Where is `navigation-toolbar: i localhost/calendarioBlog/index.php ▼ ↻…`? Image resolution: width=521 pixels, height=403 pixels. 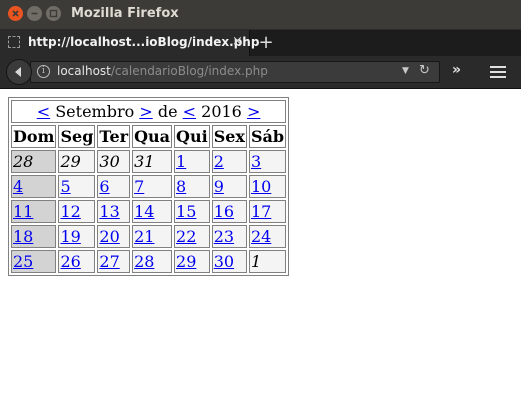
navigation-toolbar: i localhost/calendarioBlog/index.php ▼ ↻… is located at coordinates (260, 72).